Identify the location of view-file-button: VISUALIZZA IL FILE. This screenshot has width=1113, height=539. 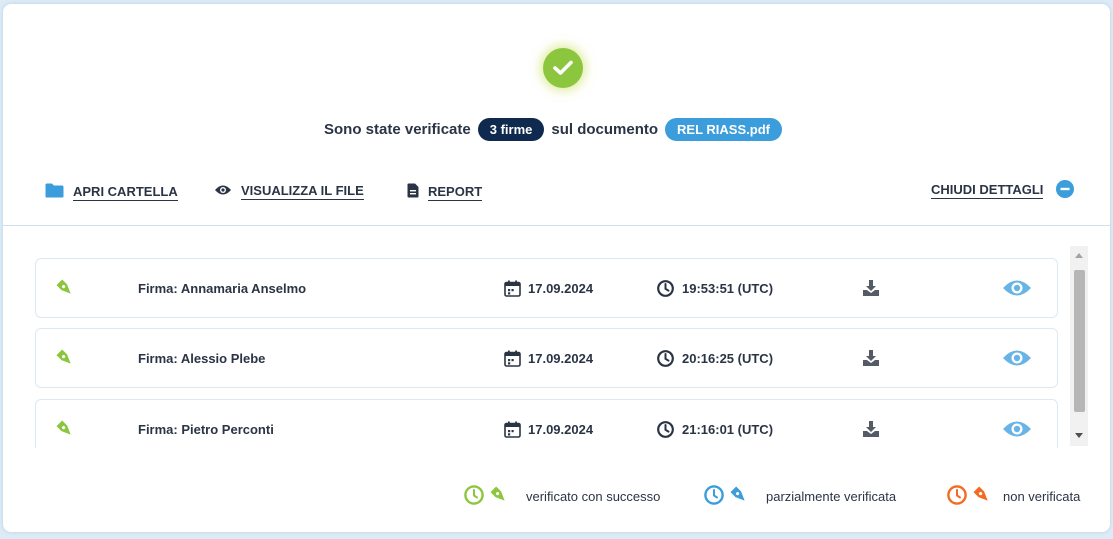
(289, 191).